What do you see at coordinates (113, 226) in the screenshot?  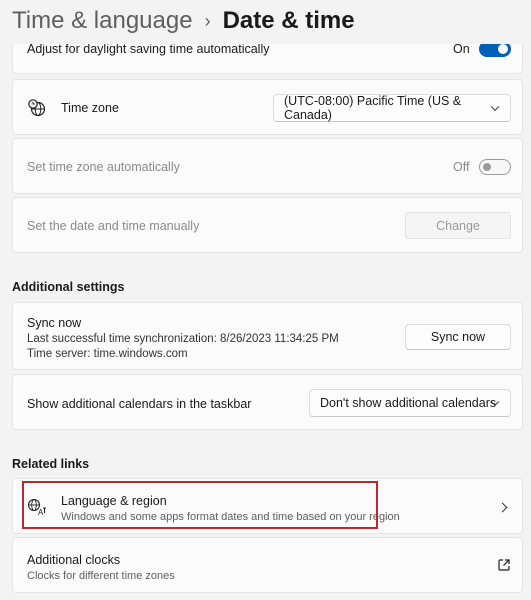 I see `manual-datetime-label: Set the date and time manually` at bounding box center [113, 226].